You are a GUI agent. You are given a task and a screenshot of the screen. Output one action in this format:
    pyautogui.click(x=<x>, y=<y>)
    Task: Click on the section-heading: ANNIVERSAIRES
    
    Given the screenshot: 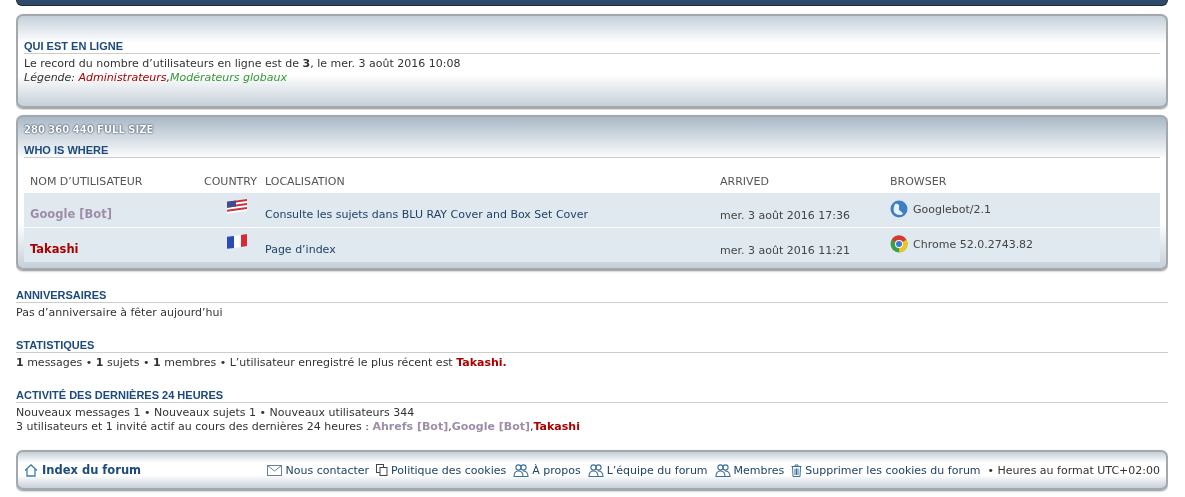 What is the action you would take?
    pyautogui.click(x=592, y=296)
    